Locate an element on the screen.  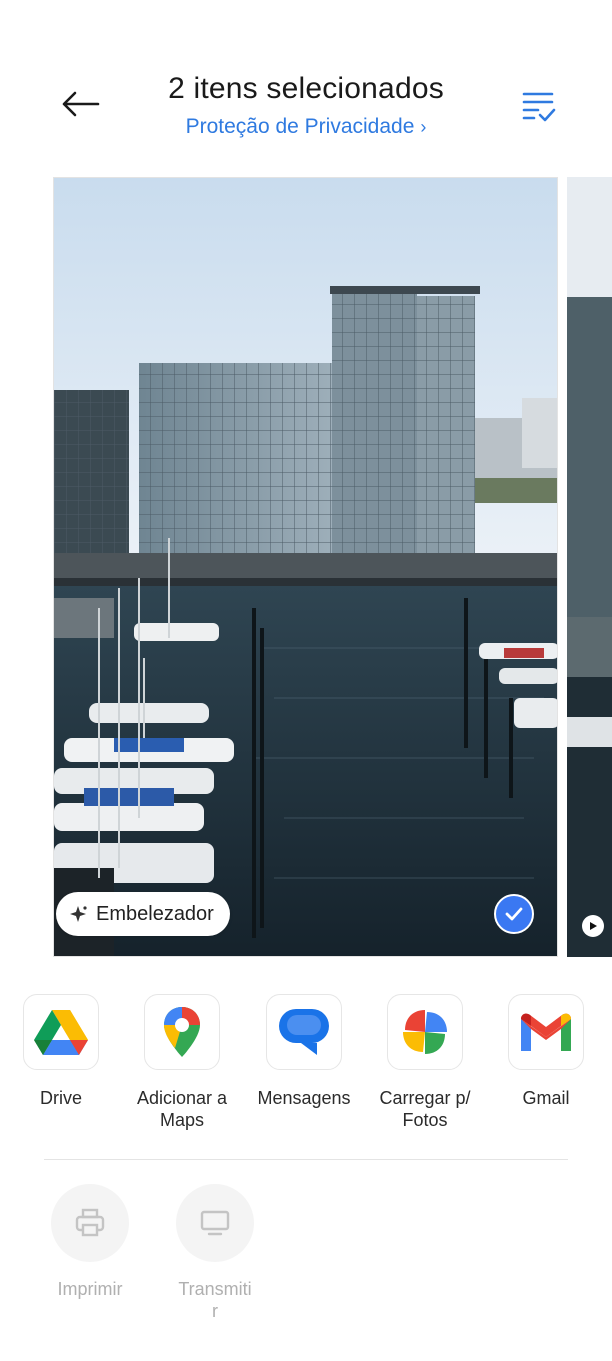
privacy-protection-label: Proteção de Privacidade is located at coordinates (300, 126).